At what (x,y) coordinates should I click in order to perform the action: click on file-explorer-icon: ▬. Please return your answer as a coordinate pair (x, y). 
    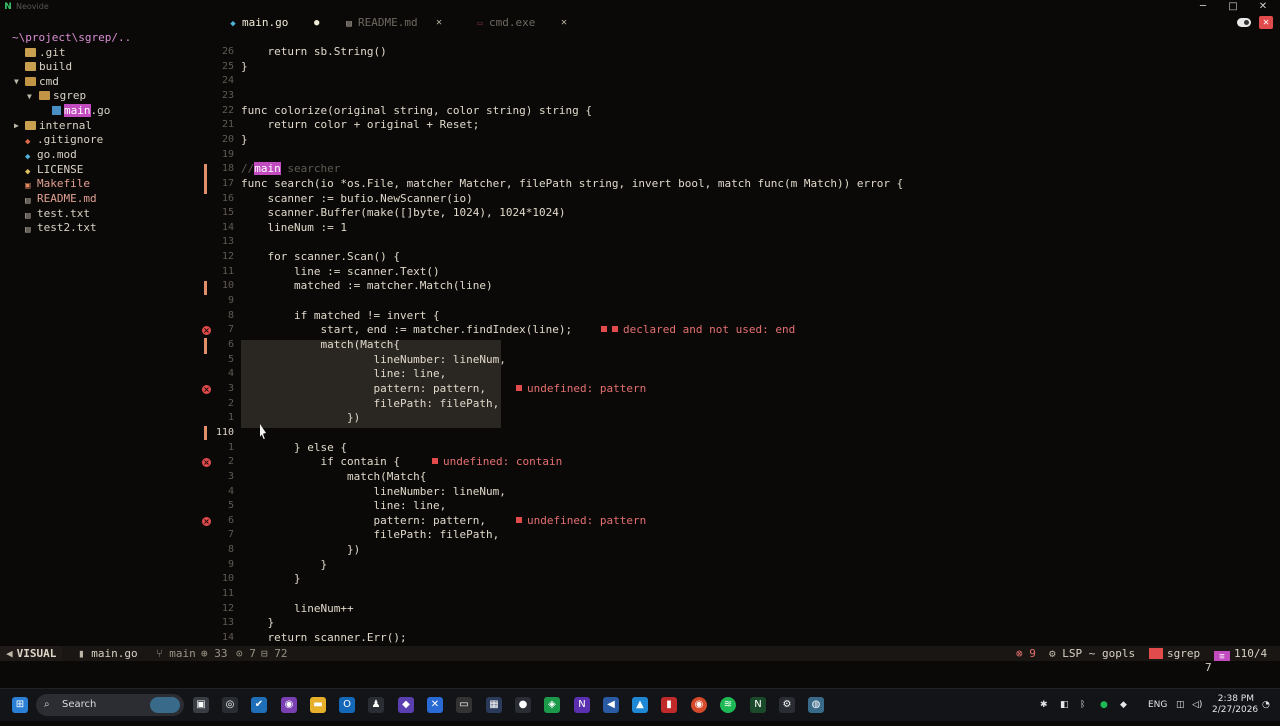
    Looking at the image, I should click on (318, 705).